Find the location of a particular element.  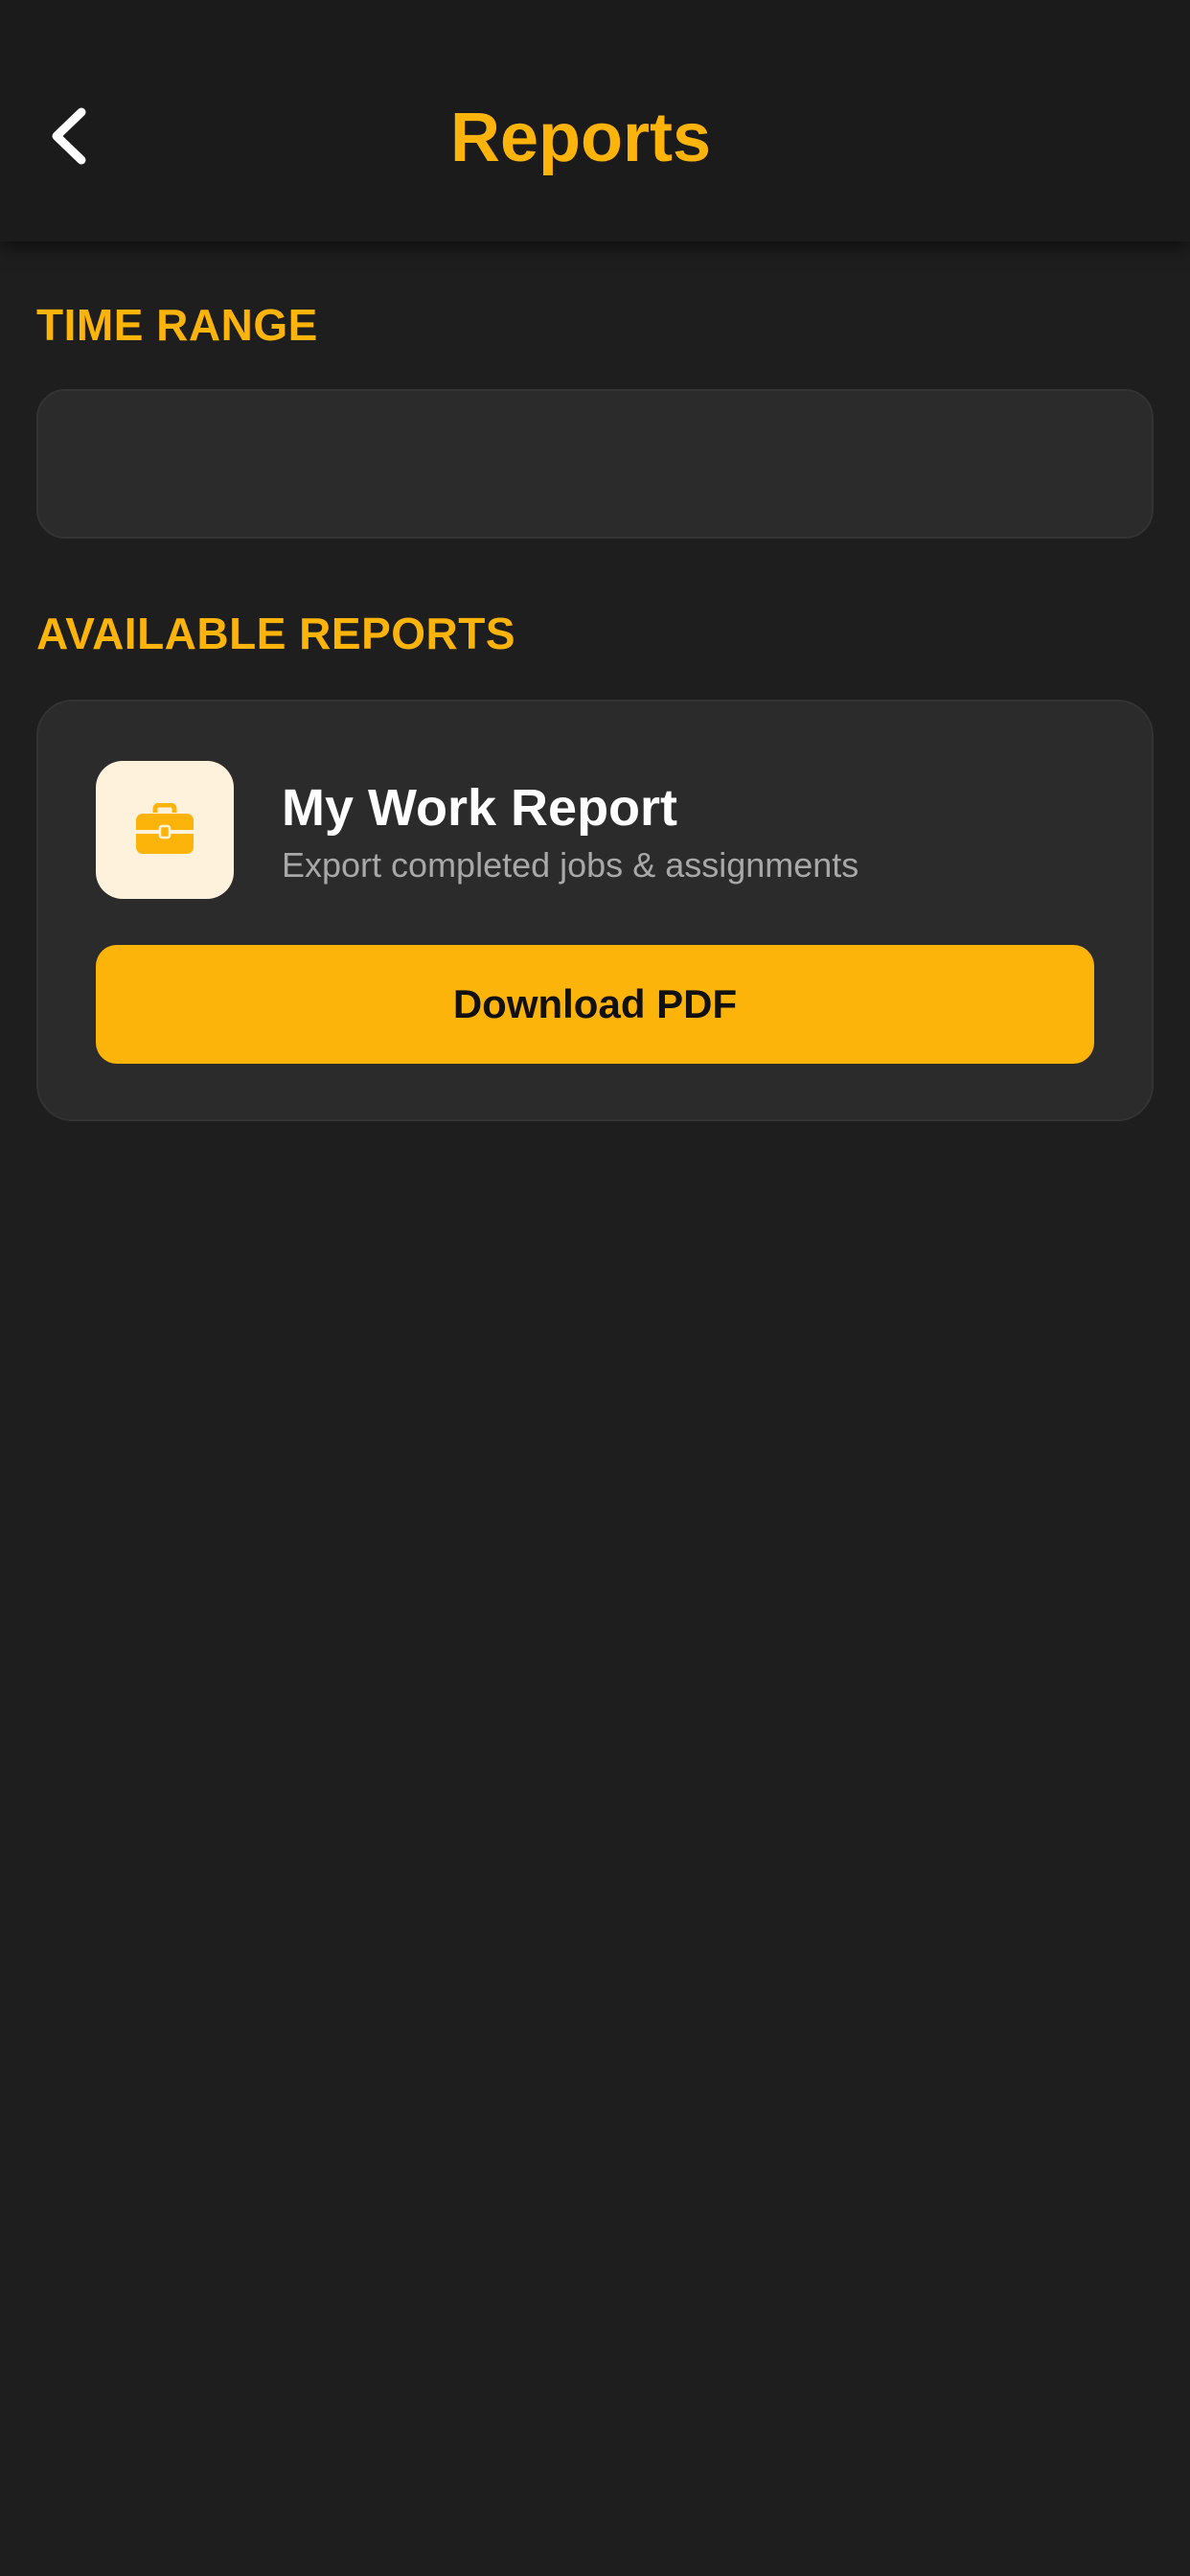

page-title: Reports is located at coordinates (580, 138).